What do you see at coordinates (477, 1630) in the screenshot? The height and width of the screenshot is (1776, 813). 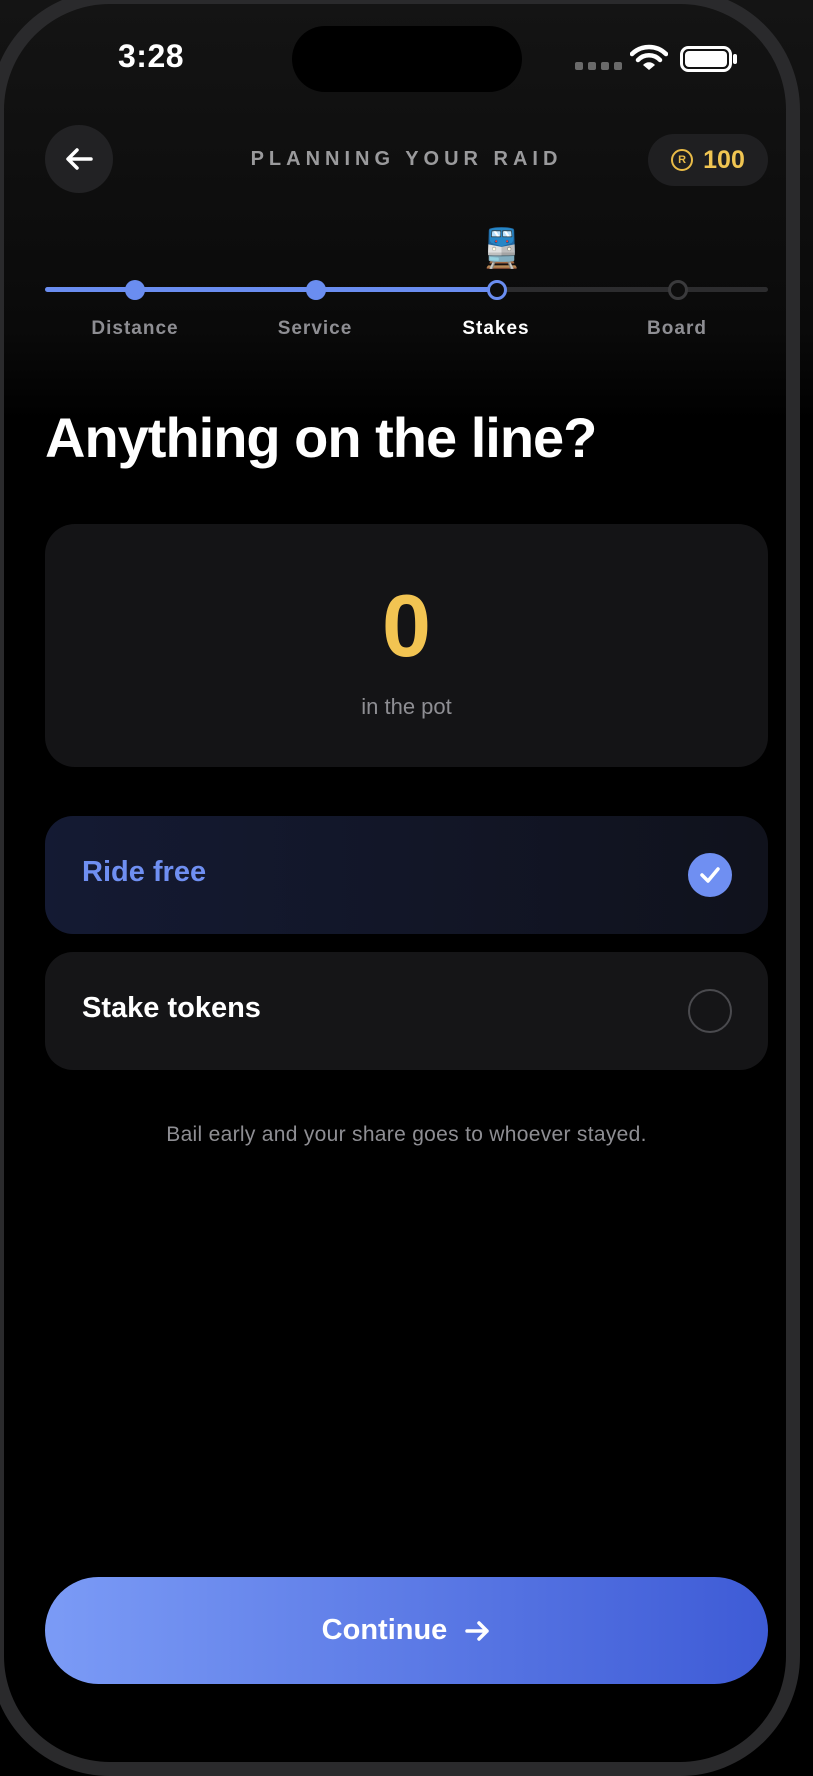 I see `arrow-right-icon` at bounding box center [477, 1630].